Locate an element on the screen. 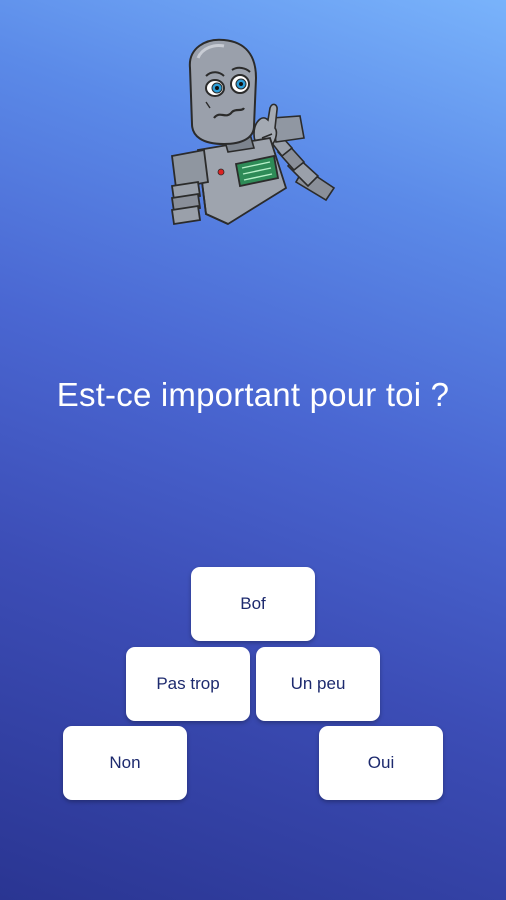 This screenshot has height=900, width=506. answer-pas-trop-label: Pas trop is located at coordinates (188, 683).